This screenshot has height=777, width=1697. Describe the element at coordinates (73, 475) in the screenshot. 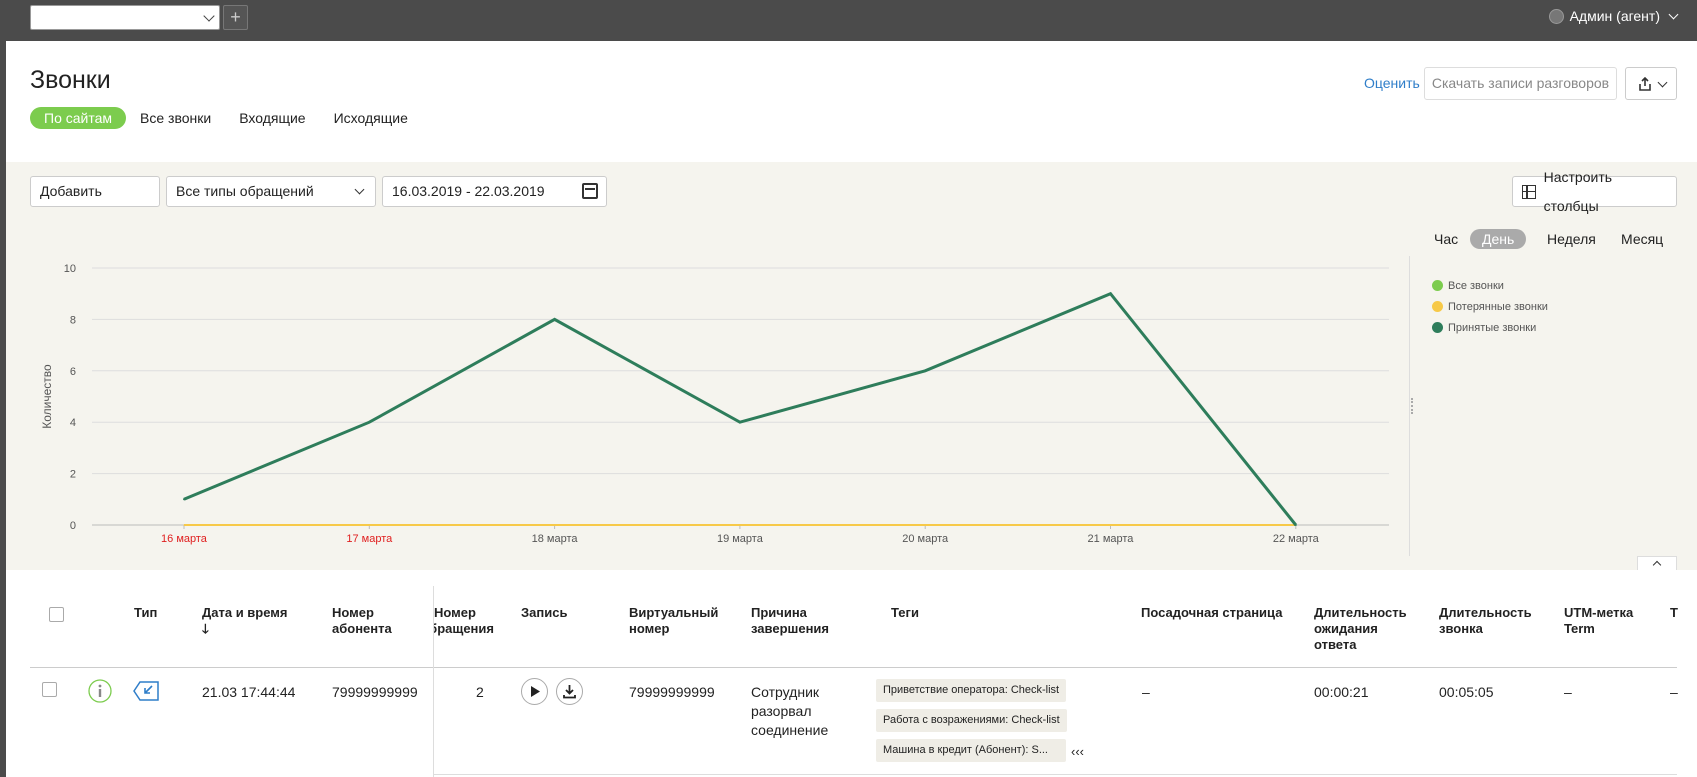

I see `y-tick-label: 2` at that location.